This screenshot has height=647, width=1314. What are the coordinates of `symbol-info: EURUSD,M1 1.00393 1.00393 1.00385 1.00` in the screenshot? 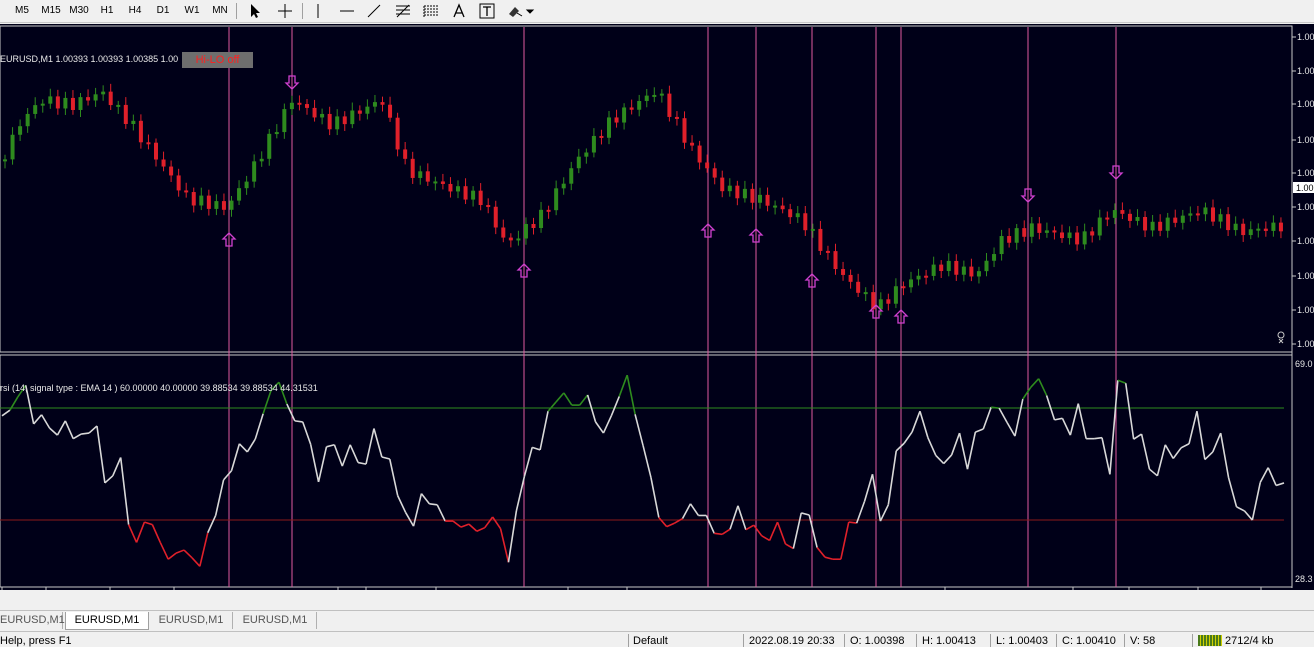 It's located at (89, 59).